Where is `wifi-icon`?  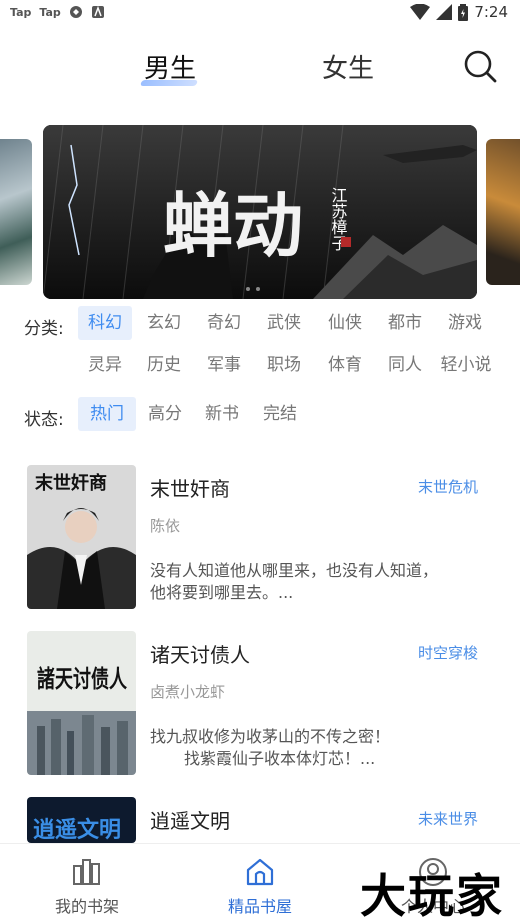
wifi-icon is located at coordinates (420, 12).